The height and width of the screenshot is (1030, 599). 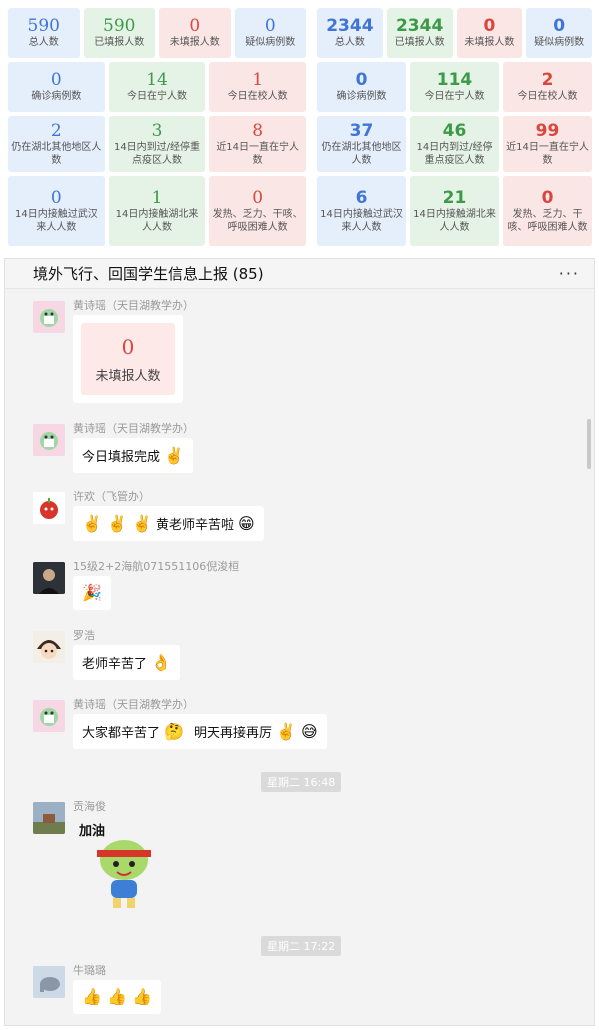 I want to click on message-bubble: 0 未填报人数, so click(x=128, y=359).